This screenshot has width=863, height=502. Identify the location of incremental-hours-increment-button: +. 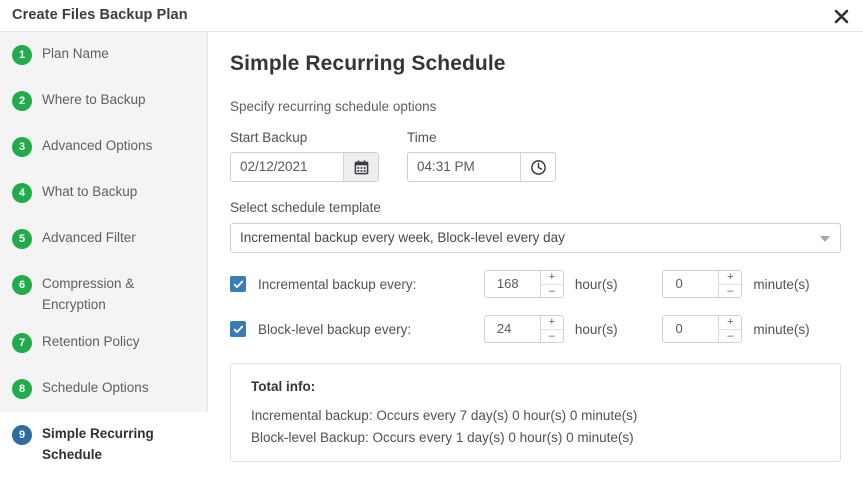
(551, 278).